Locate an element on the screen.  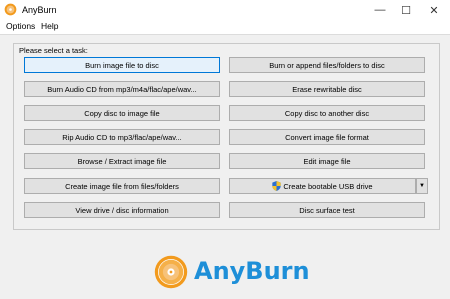
window-title: AnyBurn is located at coordinates (39, 10).